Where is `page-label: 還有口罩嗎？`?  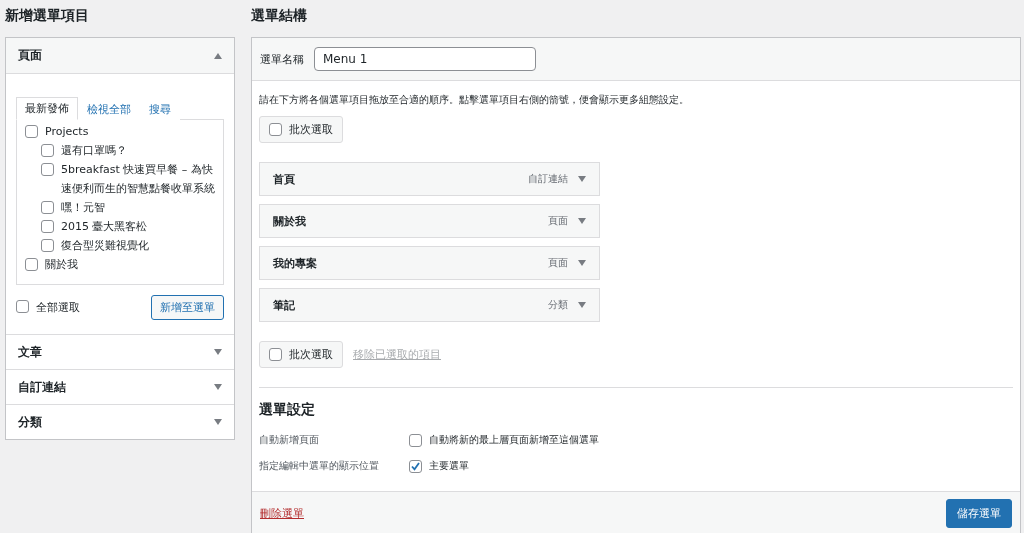 page-label: 還有口罩嗎？ is located at coordinates (94, 151).